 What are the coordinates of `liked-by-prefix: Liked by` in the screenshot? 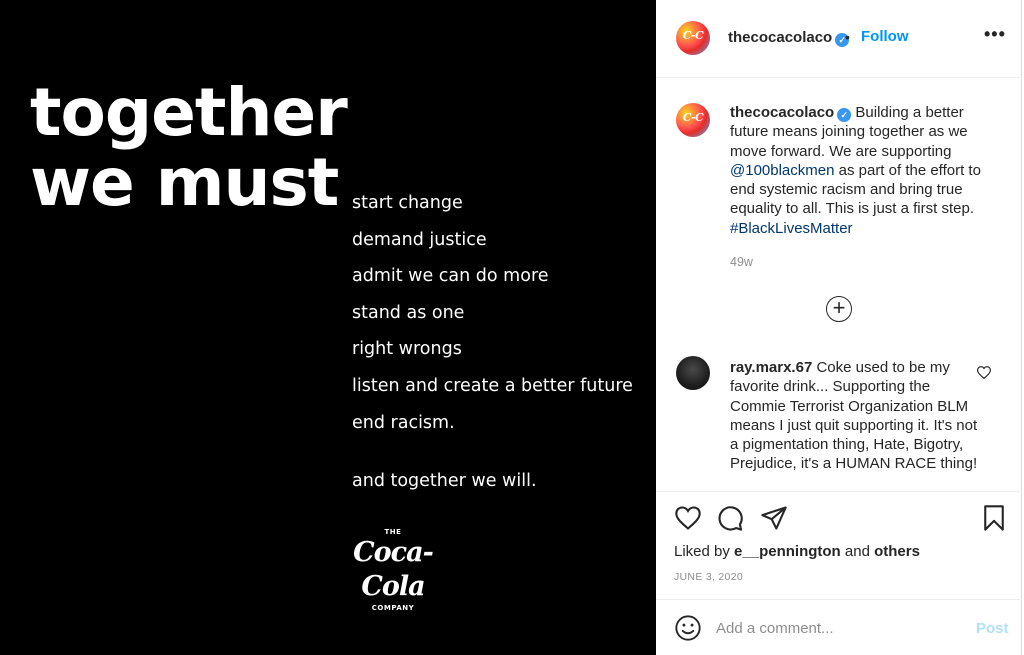 It's located at (702, 551).